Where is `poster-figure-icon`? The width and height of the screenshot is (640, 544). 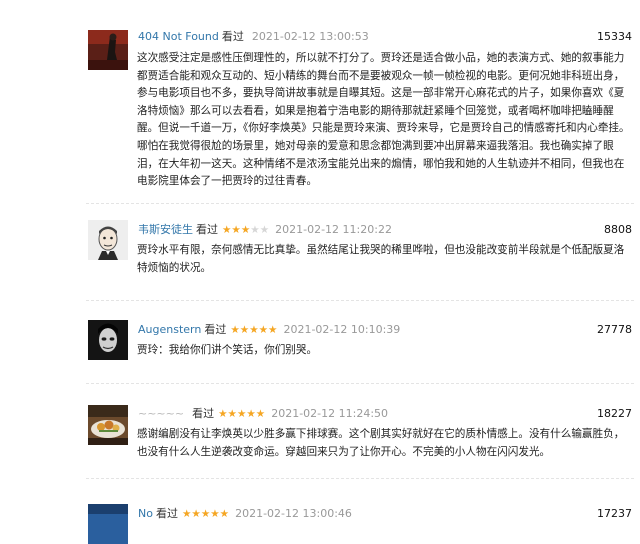 poster-figure-icon is located at coordinates (108, 50).